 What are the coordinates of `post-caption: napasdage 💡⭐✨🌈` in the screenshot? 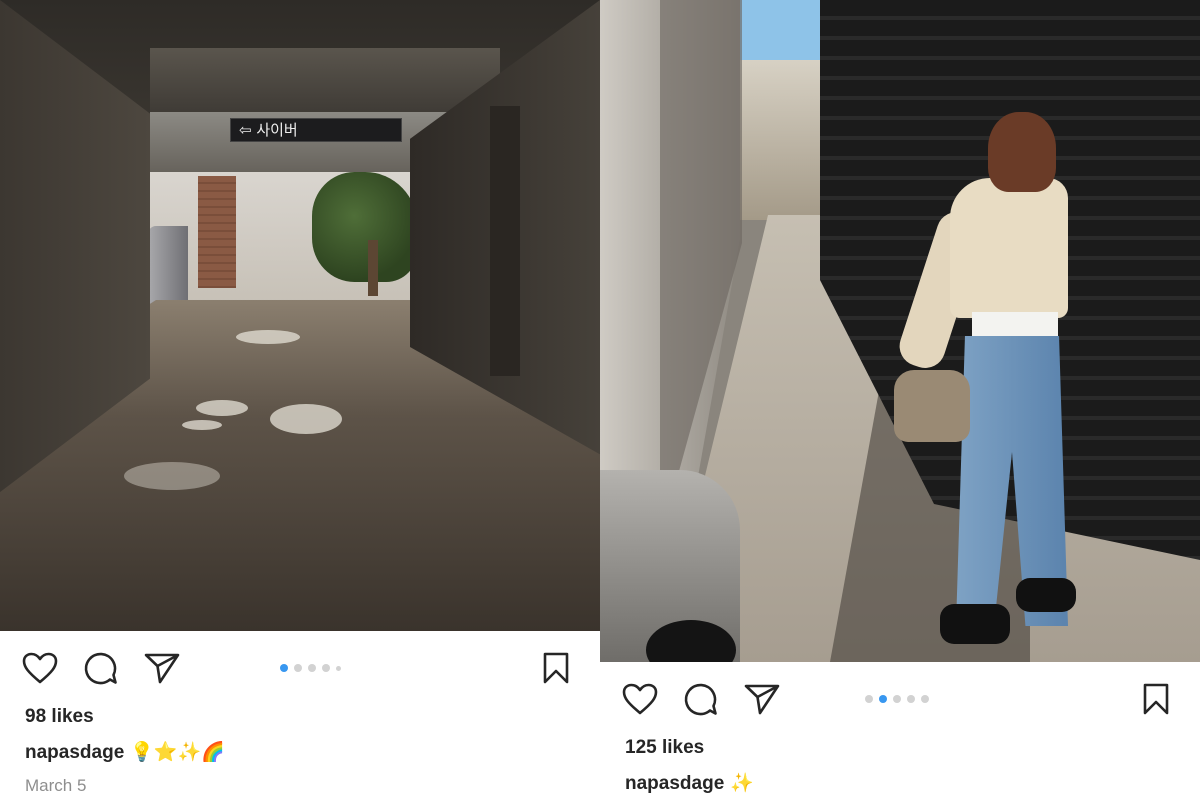 It's located at (125, 752).